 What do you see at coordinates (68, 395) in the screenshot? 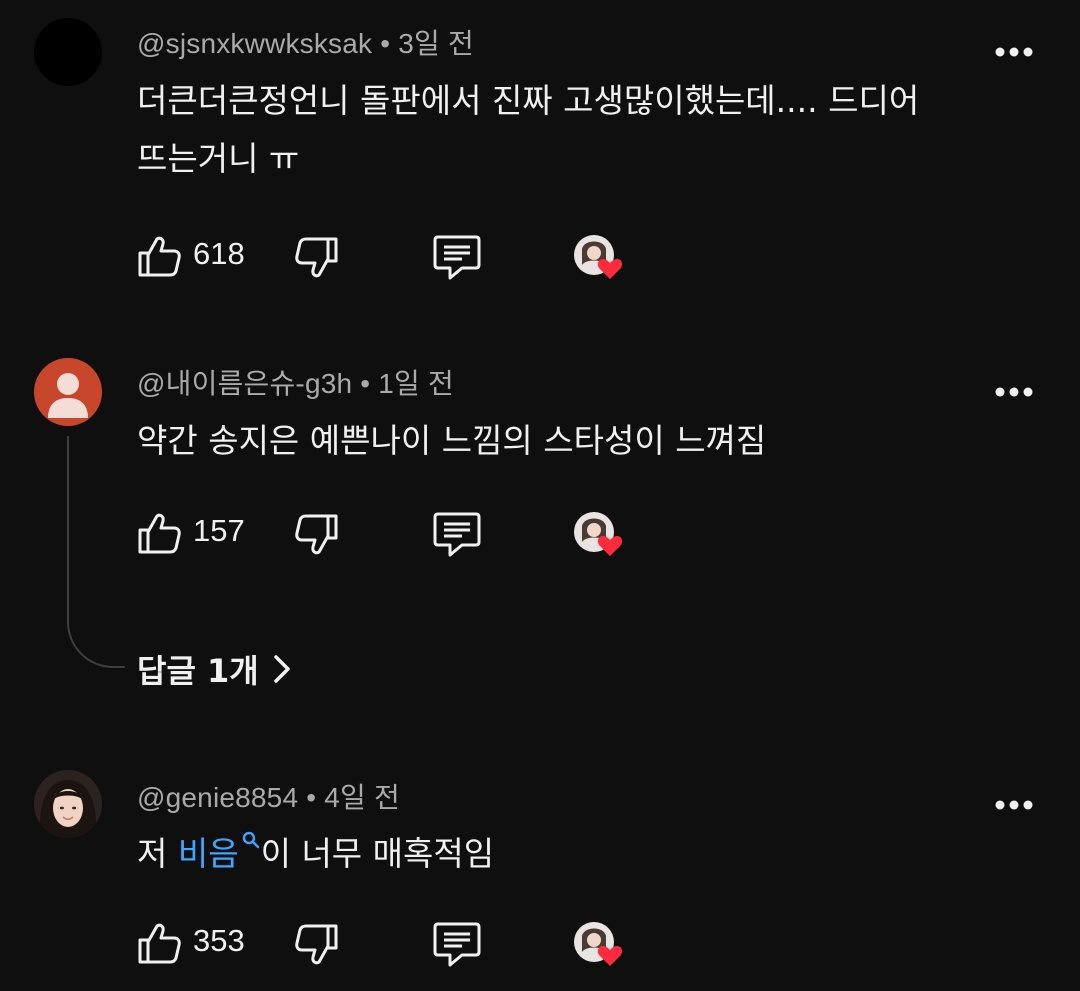
I see `person-icon` at bounding box center [68, 395].